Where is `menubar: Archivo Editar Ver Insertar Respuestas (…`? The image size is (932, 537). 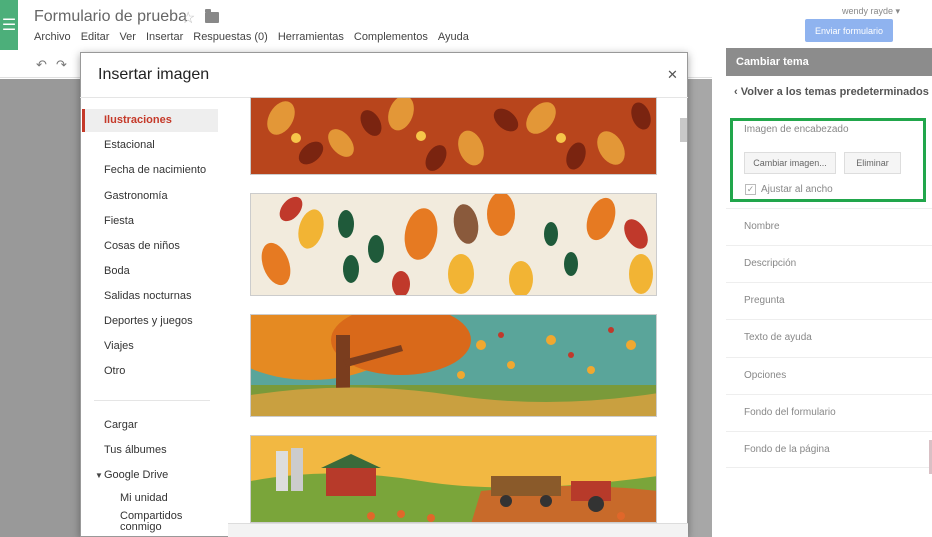 menubar: Archivo Editar Ver Insertar Respuestas (… is located at coordinates (256, 37).